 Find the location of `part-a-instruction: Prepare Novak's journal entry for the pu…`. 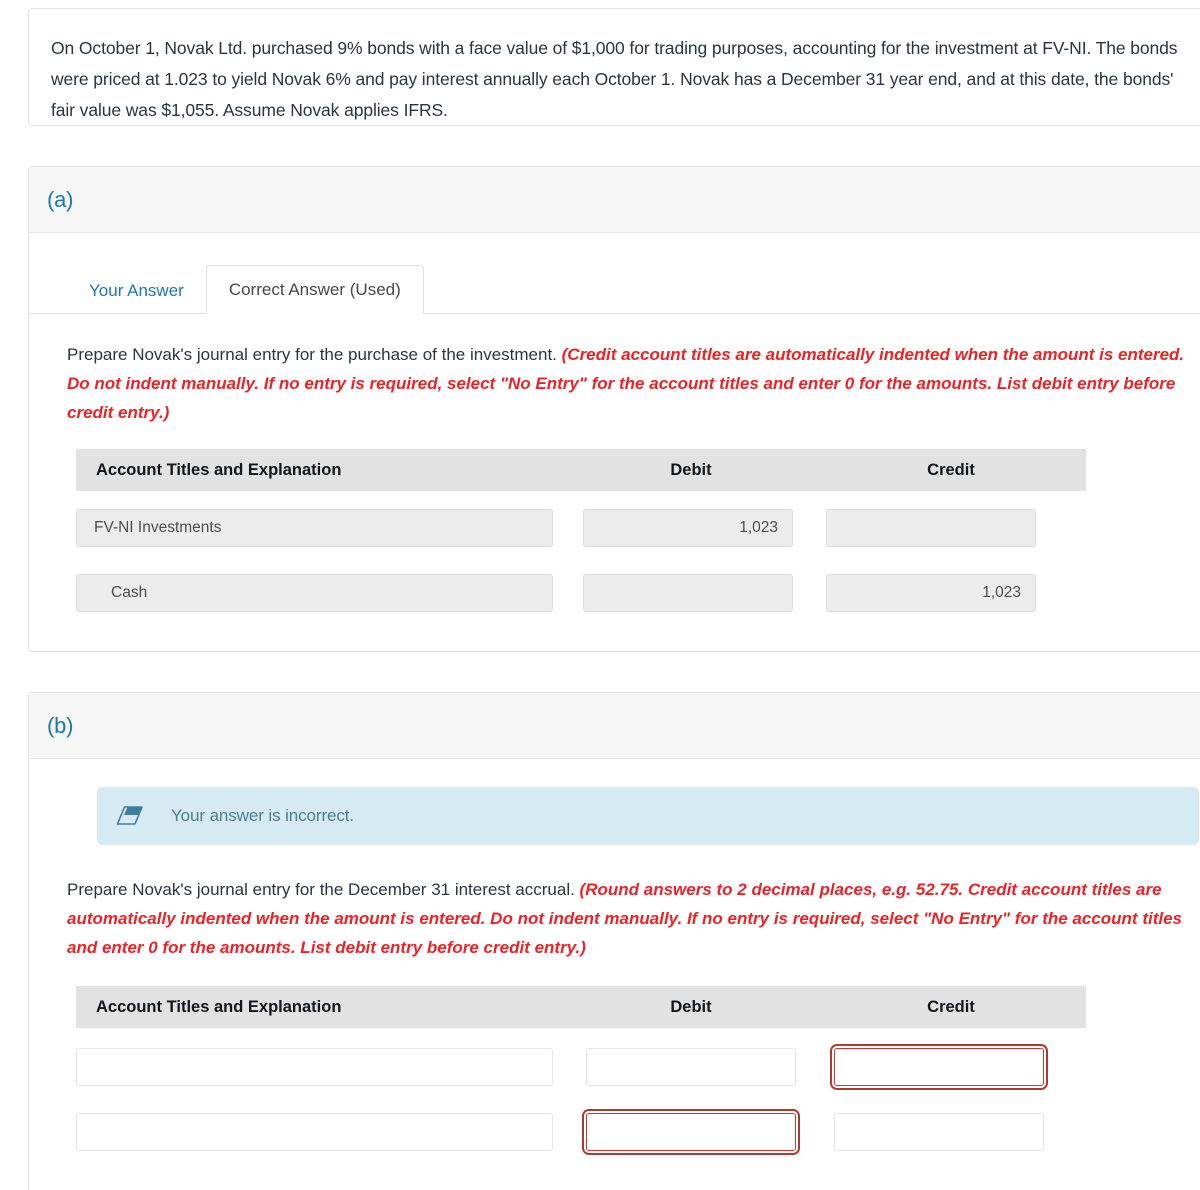

part-a-instruction: Prepare Novak's journal entry for the pu… is located at coordinates (614, 370).